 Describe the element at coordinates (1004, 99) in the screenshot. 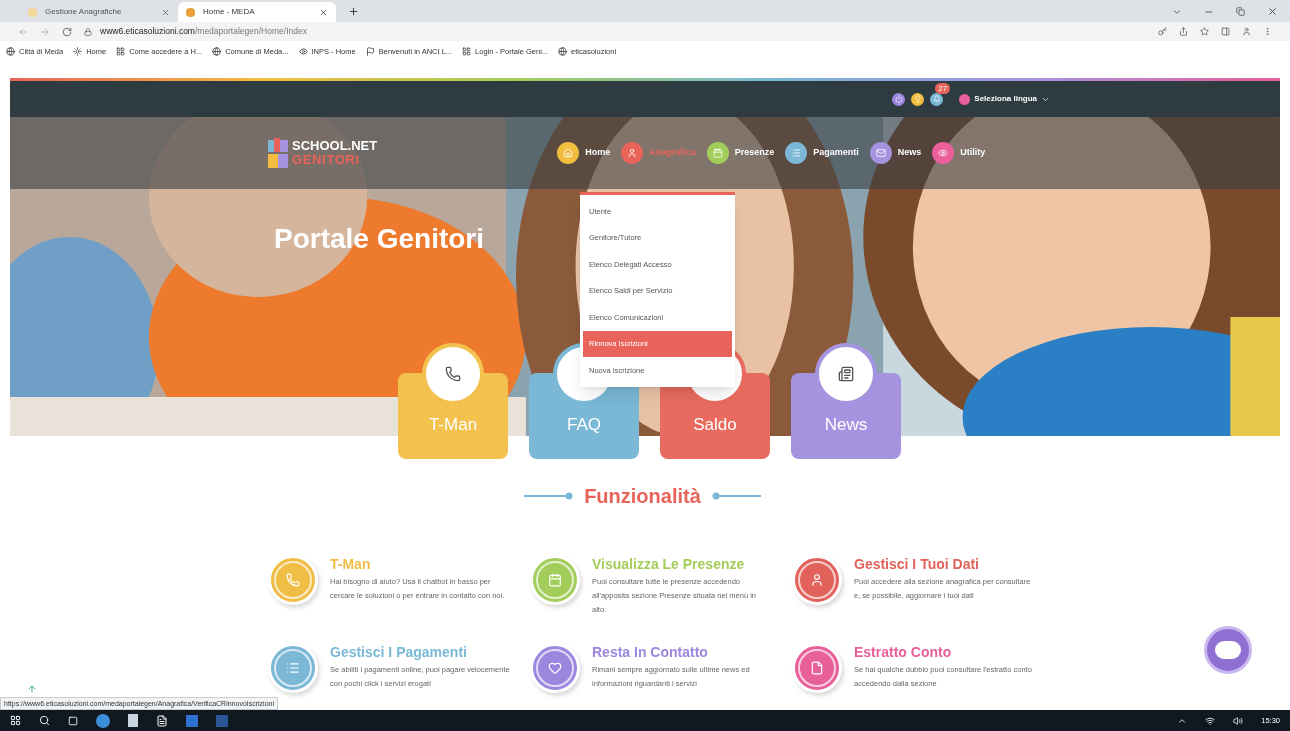

I see `language-button: Seleziona lingua` at that location.